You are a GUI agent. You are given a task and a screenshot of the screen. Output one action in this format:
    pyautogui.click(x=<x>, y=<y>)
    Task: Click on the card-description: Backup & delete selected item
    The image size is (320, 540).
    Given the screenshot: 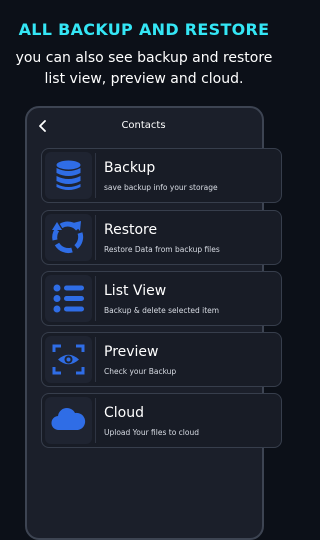 What is the action you would take?
    pyautogui.click(x=162, y=310)
    